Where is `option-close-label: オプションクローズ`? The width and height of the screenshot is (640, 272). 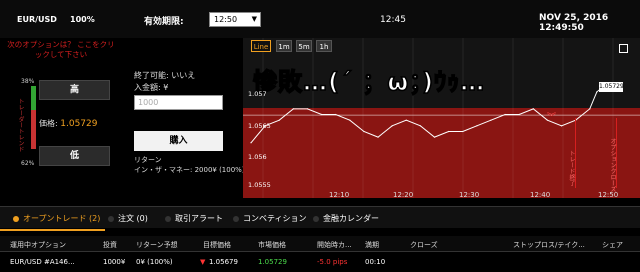 option-close-label: オプションクローズ is located at coordinates (612, 165).